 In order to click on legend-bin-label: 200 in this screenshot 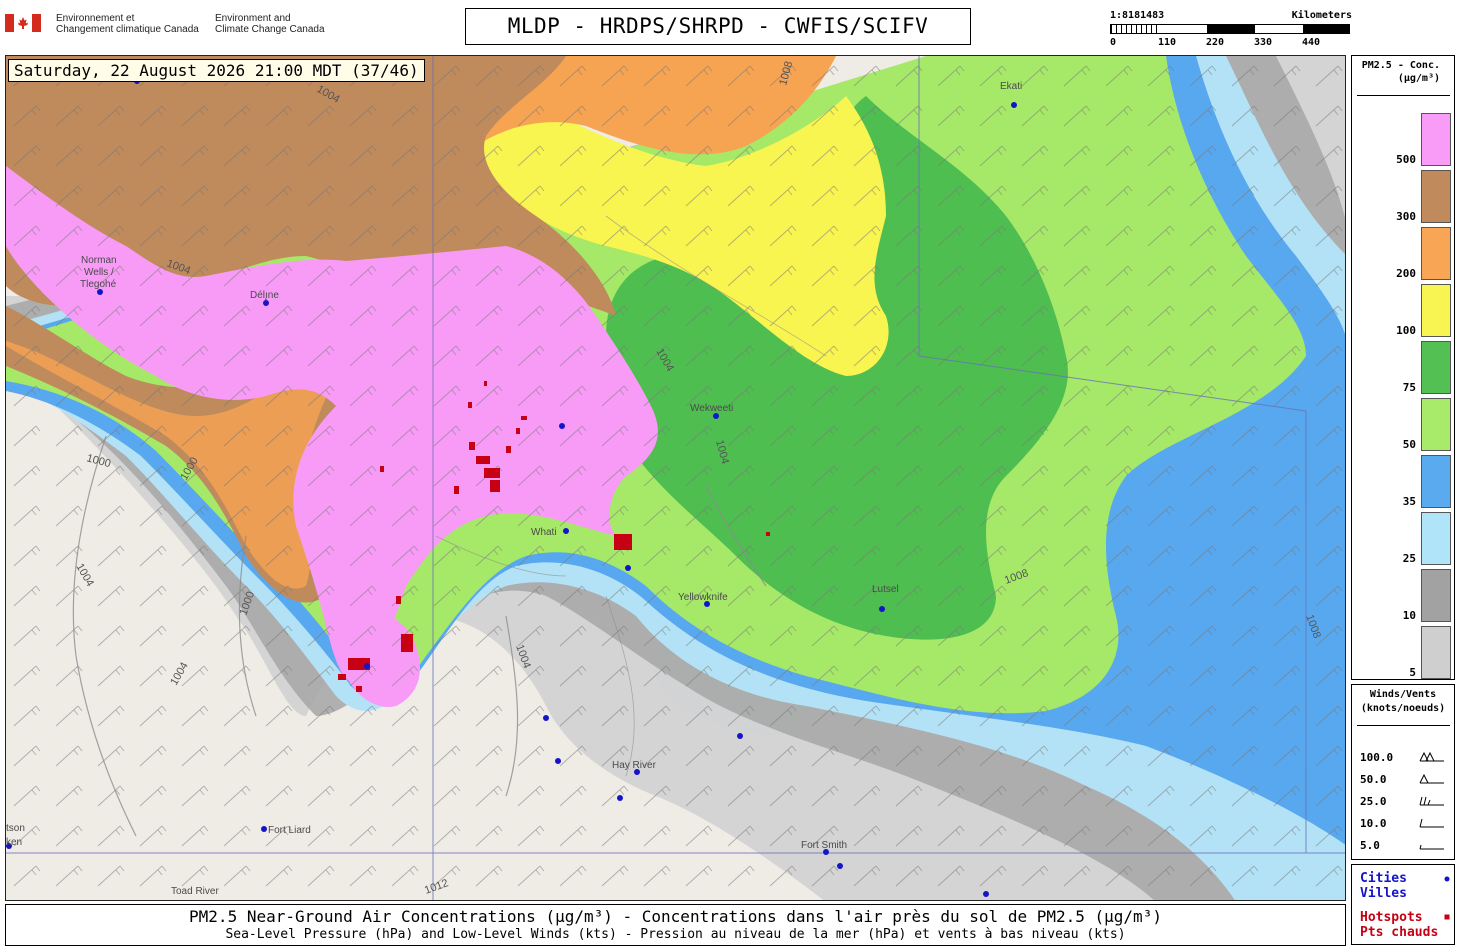, I will do `click(1406, 273)`.